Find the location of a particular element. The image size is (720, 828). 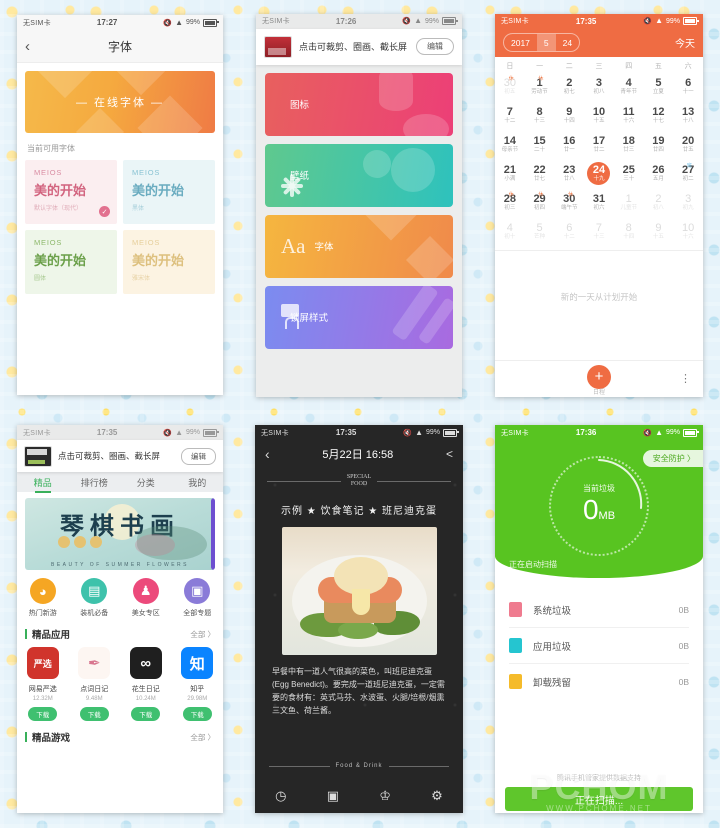

calendar-day: 14 母亲节 is located at coordinates (510, 145).